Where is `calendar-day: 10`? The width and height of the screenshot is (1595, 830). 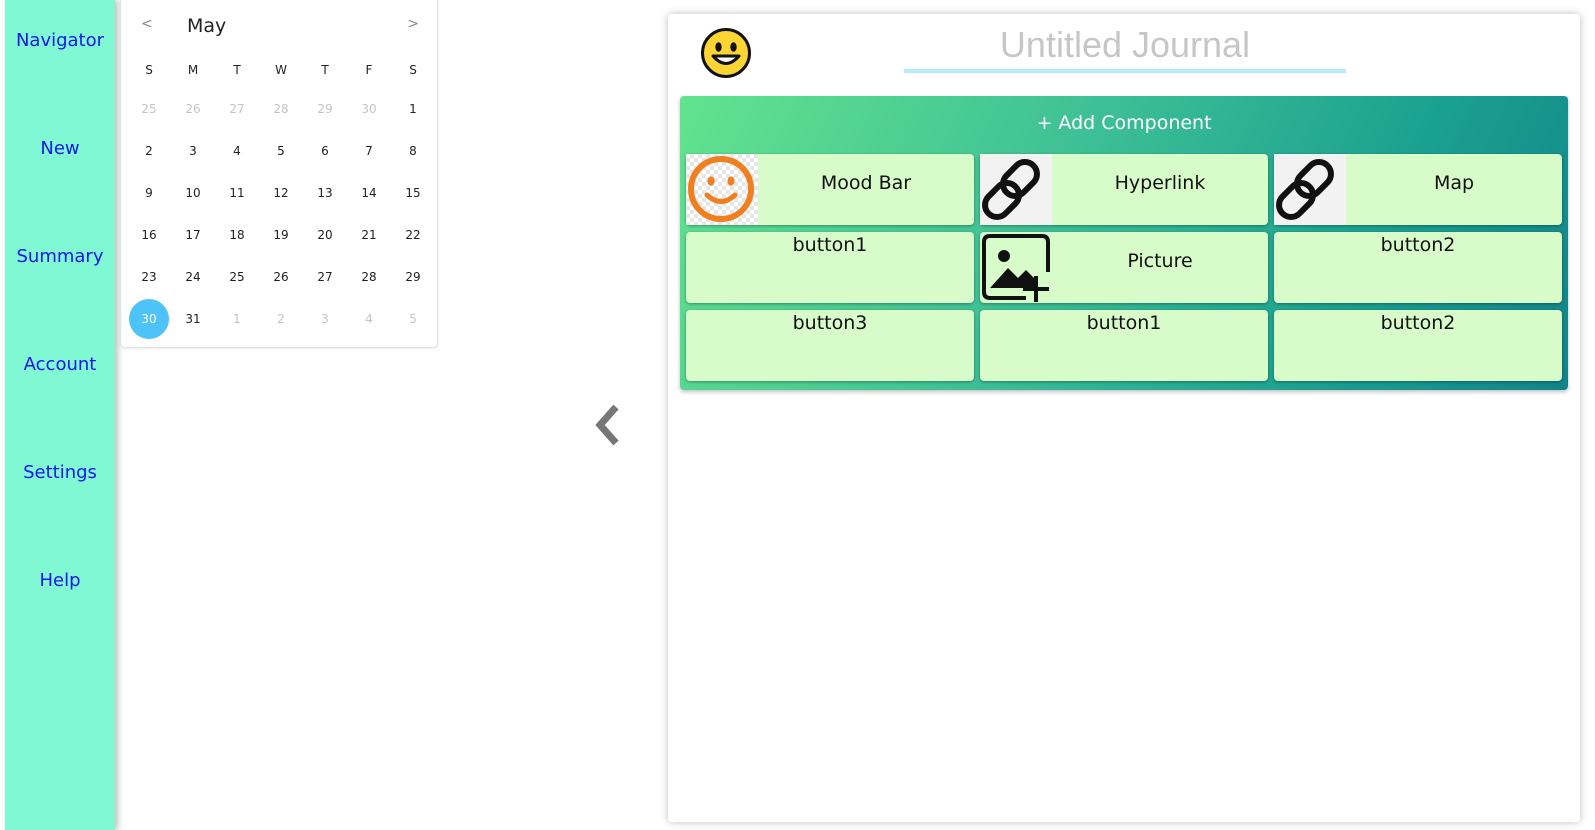 calendar-day: 10 is located at coordinates (193, 193).